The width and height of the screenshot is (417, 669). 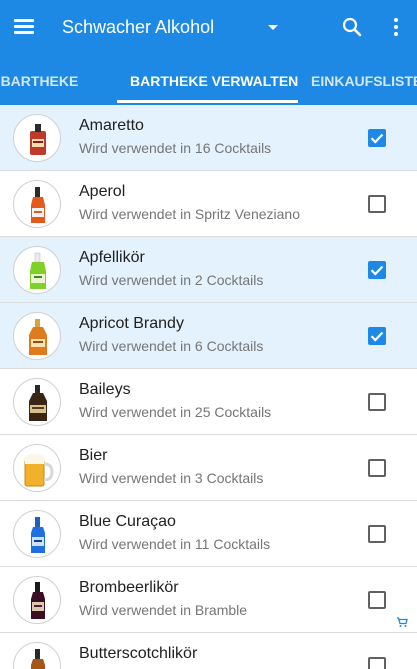 I want to click on tab-eine-bartheke: EINE BARTHEKE, so click(x=39, y=81).